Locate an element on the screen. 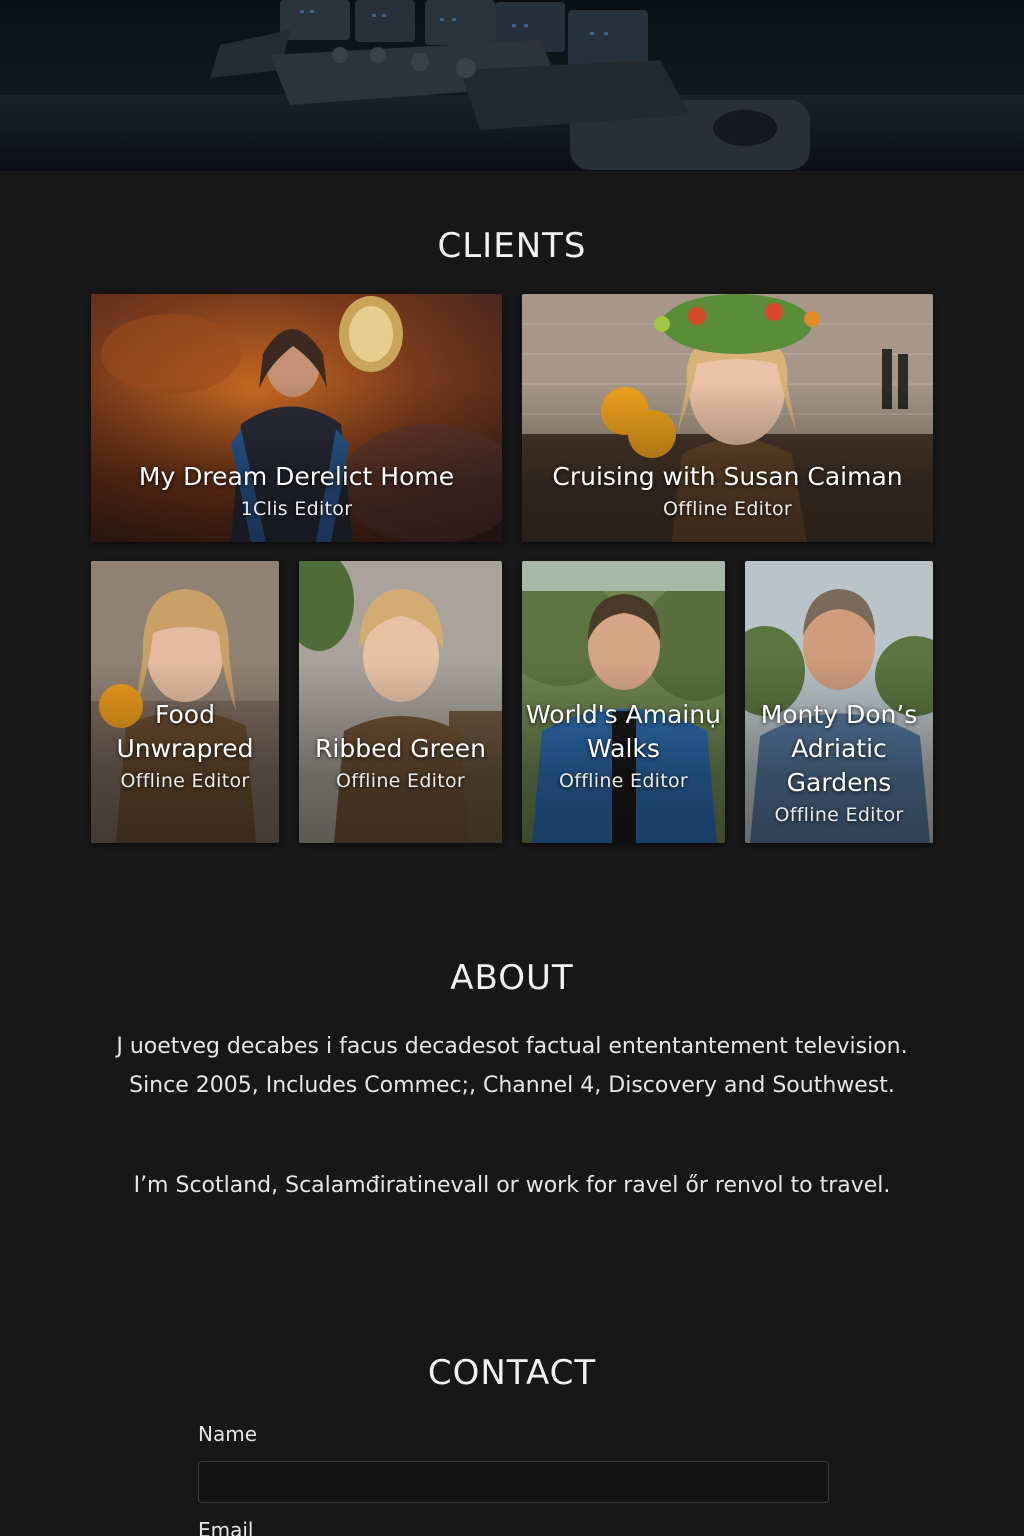 The image size is (1024, 1536). client-card-my-dream-derelict-home: My Dream Derelict Home 1Clis Editor is located at coordinates (296, 418).